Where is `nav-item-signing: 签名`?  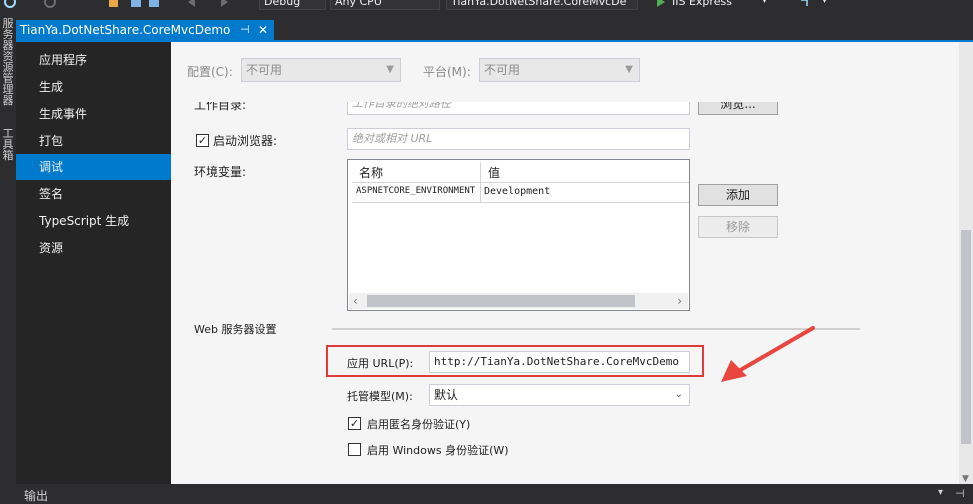 nav-item-signing: 签名 is located at coordinates (93, 194).